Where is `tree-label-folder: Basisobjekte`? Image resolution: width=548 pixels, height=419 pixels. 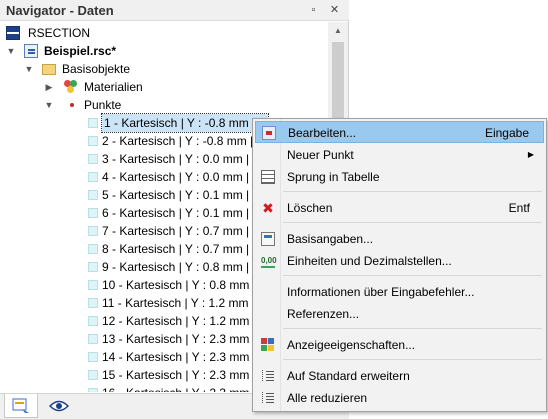
tree-label-folder: Basisobjekte is located at coordinates (96, 69).